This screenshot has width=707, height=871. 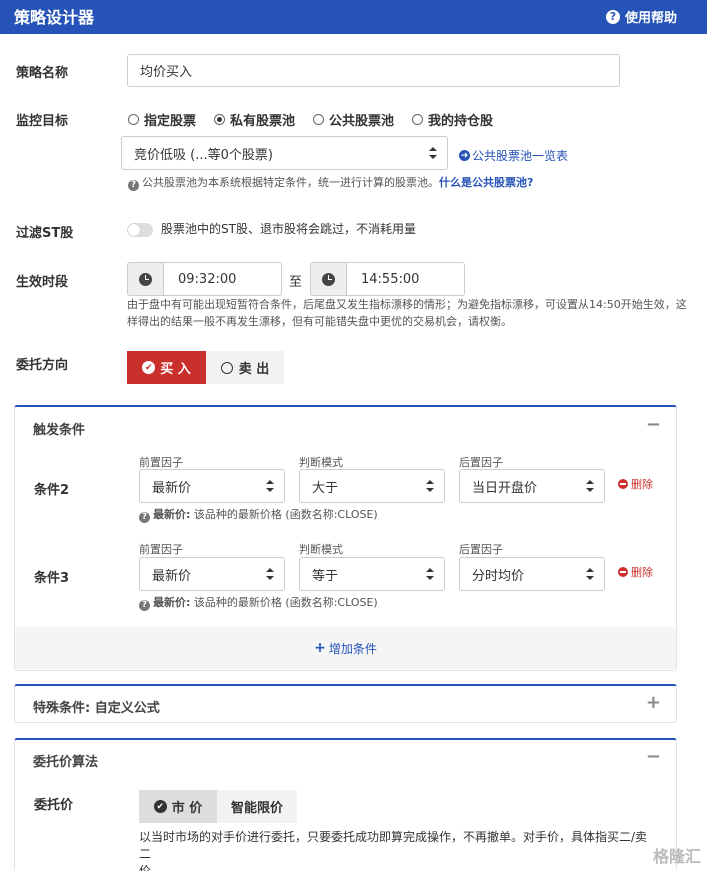 I want to click on public-pool-list-label: 公共股票池一览表, so click(x=520, y=156).